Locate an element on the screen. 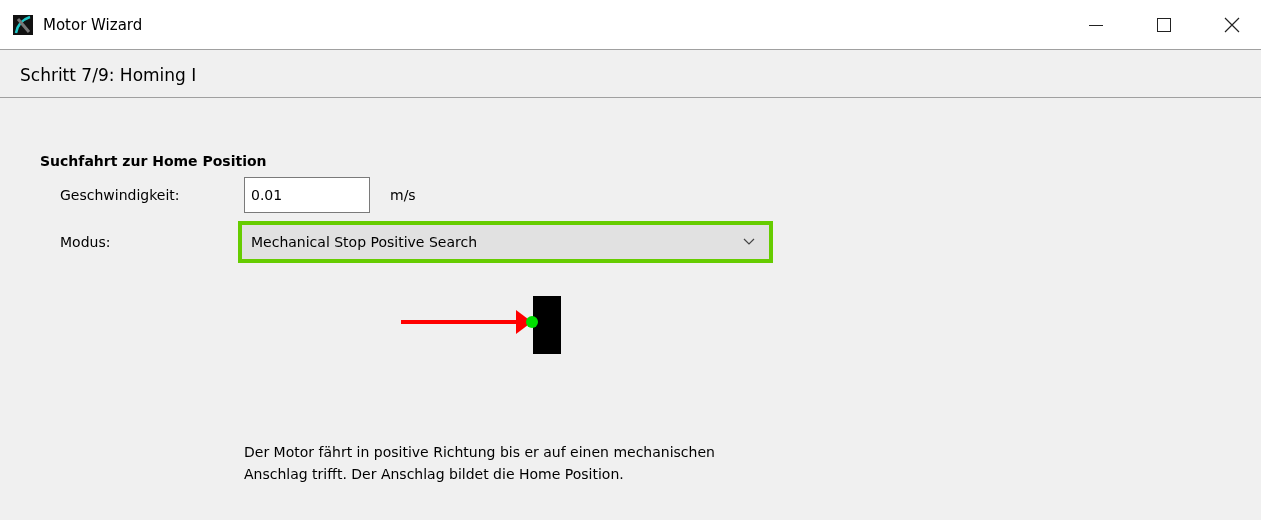  speed-field: 0.01 is located at coordinates (307, 195).